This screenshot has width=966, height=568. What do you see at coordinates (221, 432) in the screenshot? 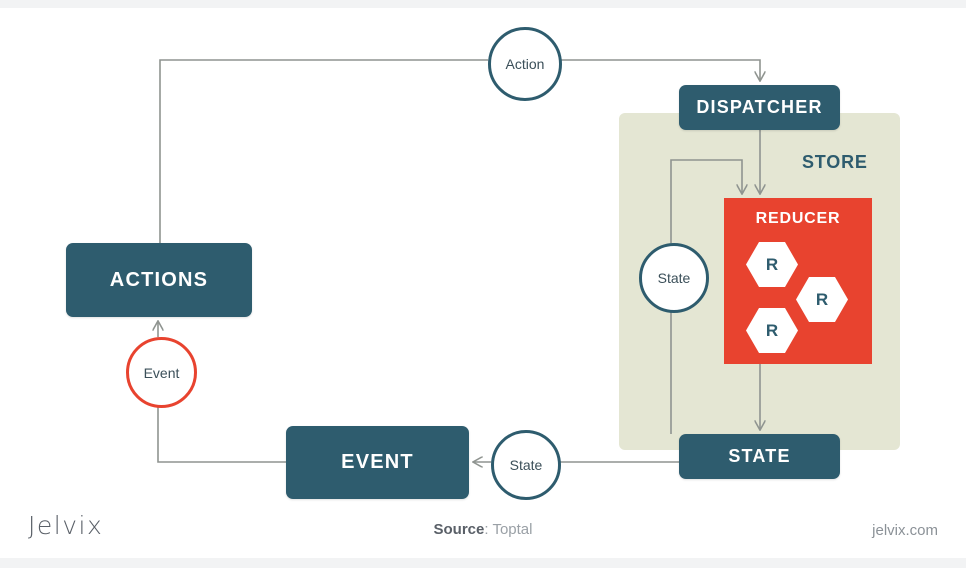
I see `wire-event-to-event-circle` at bounding box center [221, 432].